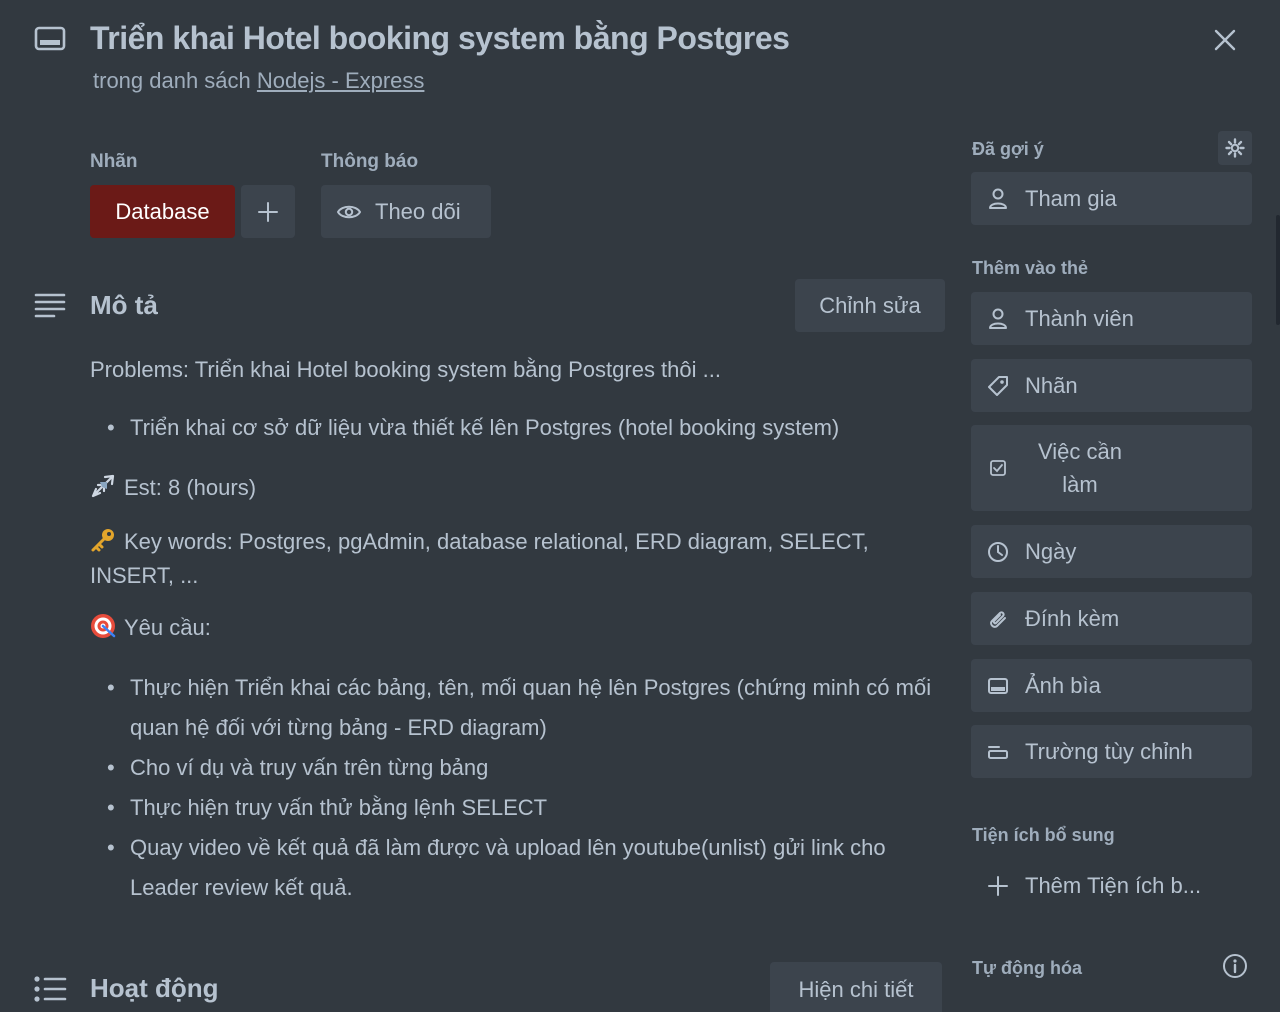 The image size is (1280, 1012). Describe the element at coordinates (1071, 198) in the screenshot. I see `join-label: Tham gia` at that location.